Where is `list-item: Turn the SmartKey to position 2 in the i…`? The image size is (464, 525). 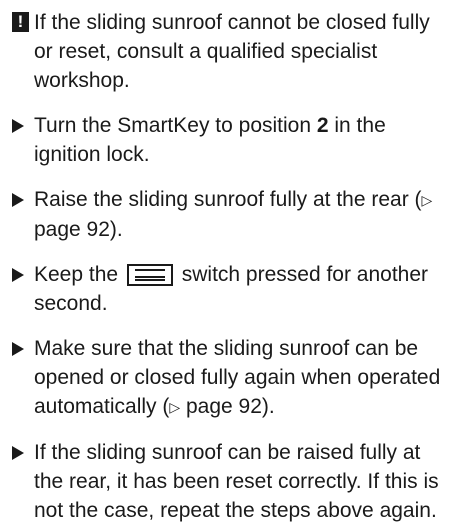
list-item: Turn the SmartKey to position 2 in the i… is located at coordinates (233, 140).